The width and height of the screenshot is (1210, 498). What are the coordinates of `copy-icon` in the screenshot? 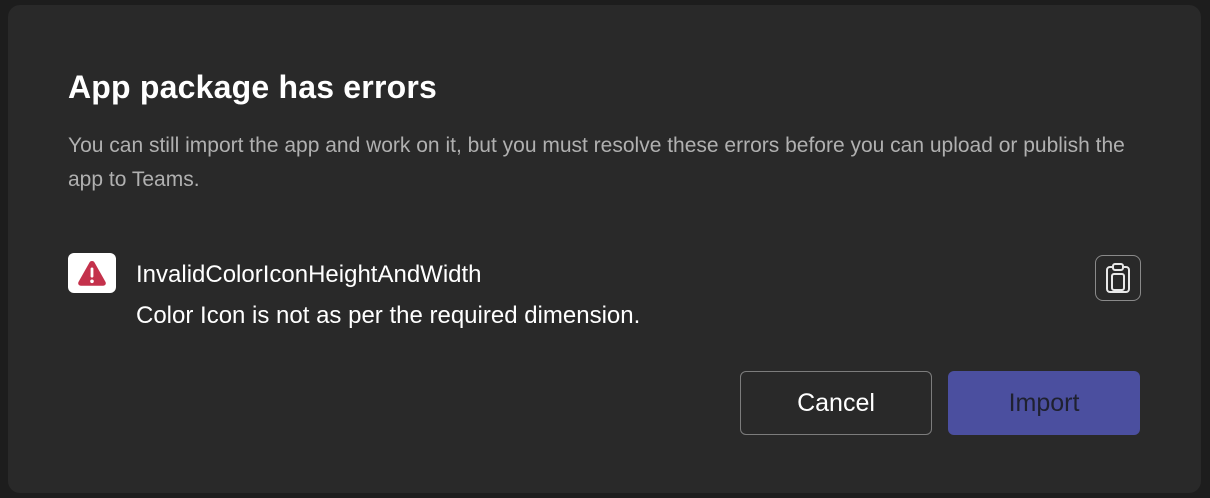 It's located at (1118, 278).